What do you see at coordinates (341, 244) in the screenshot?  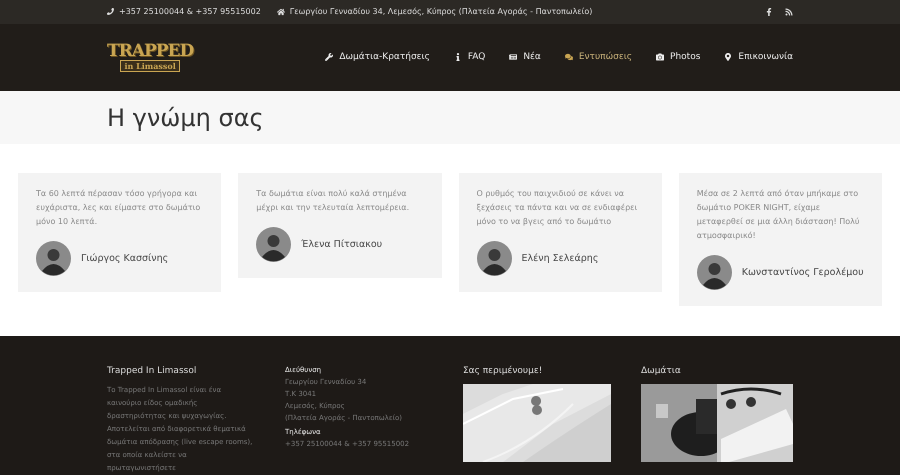 I see `author-name: Έλενα Πίτσιακου` at bounding box center [341, 244].